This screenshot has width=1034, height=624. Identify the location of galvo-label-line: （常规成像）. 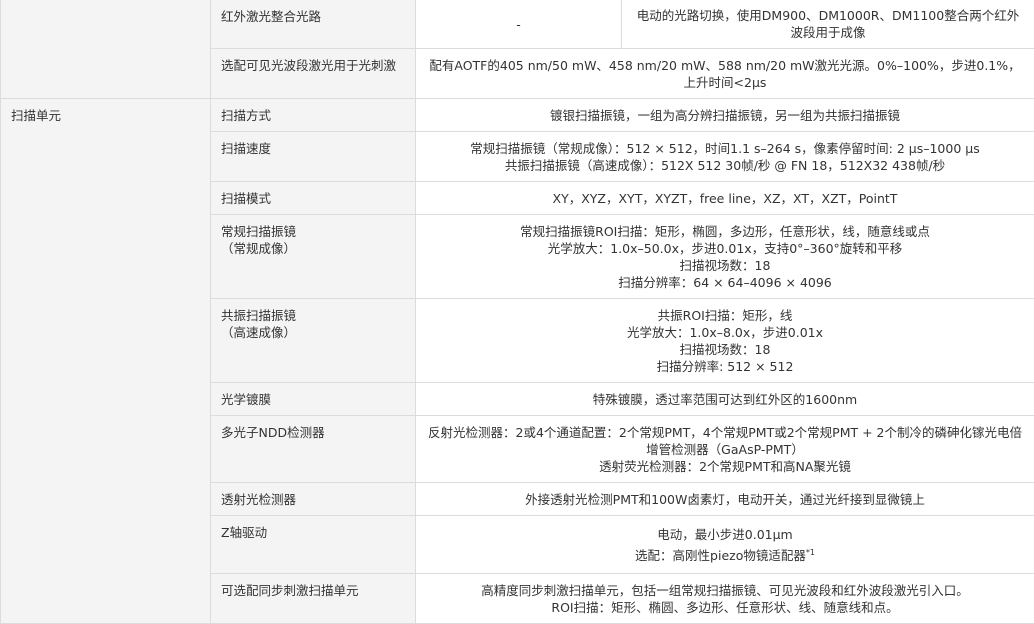
(313, 248).